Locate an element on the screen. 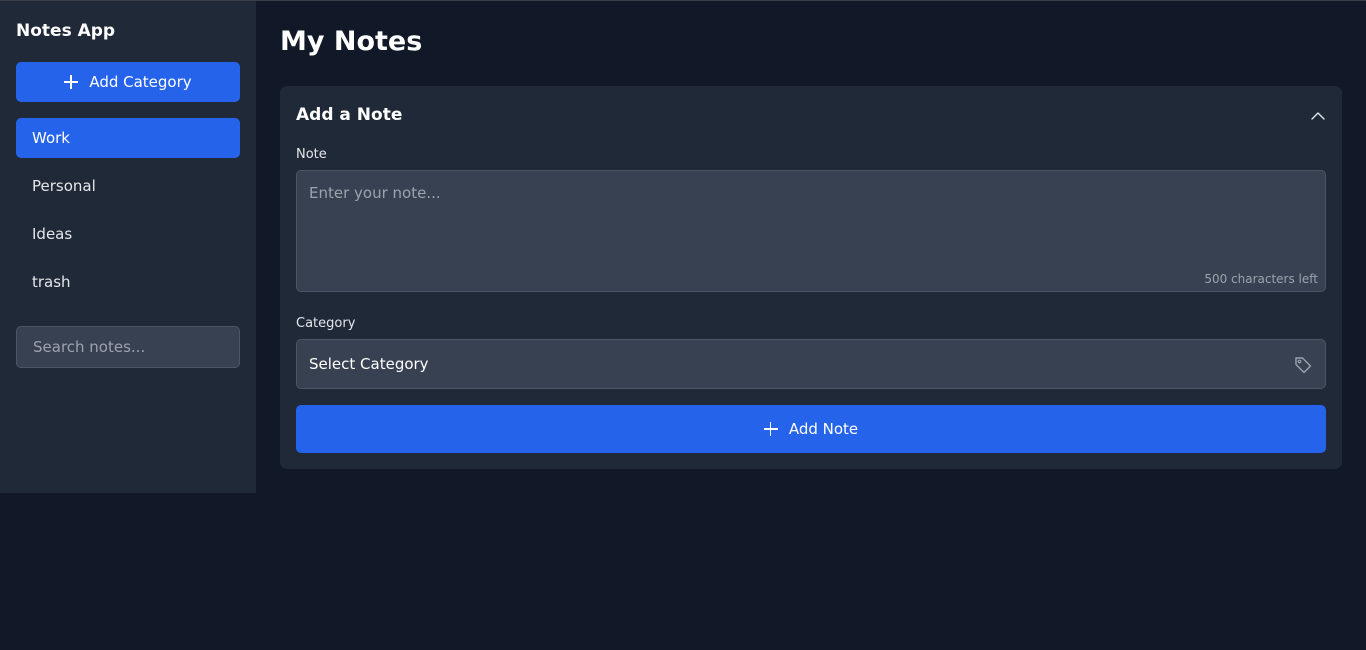  sidebar-item-label: Work is located at coordinates (51, 138).